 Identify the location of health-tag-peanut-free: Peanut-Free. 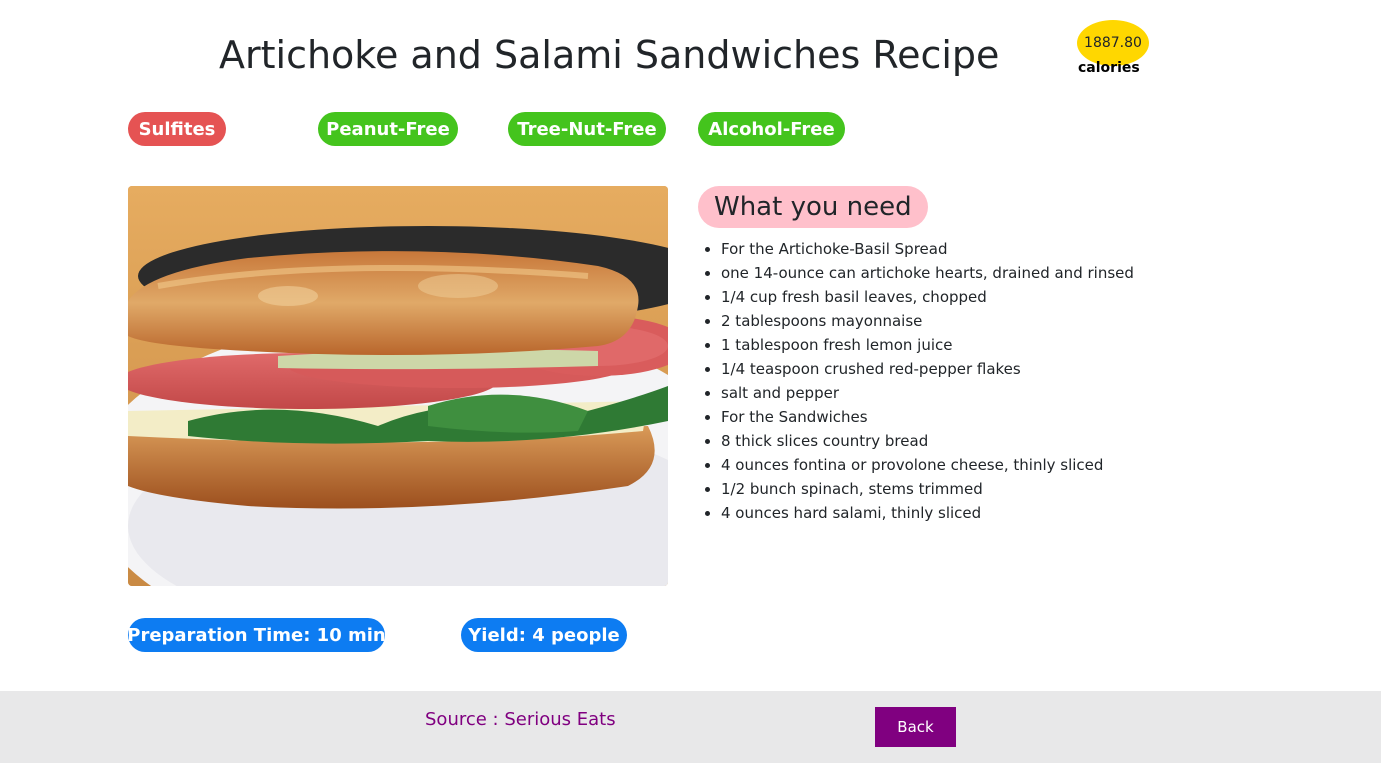
(388, 129).